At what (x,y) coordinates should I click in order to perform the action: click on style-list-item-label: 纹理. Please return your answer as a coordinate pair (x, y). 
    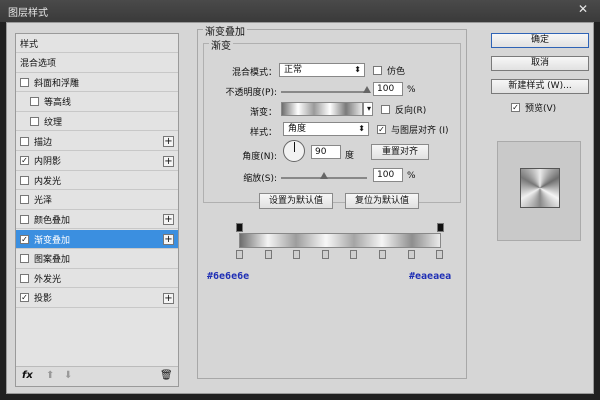
    Looking at the image, I should click on (53, 122).